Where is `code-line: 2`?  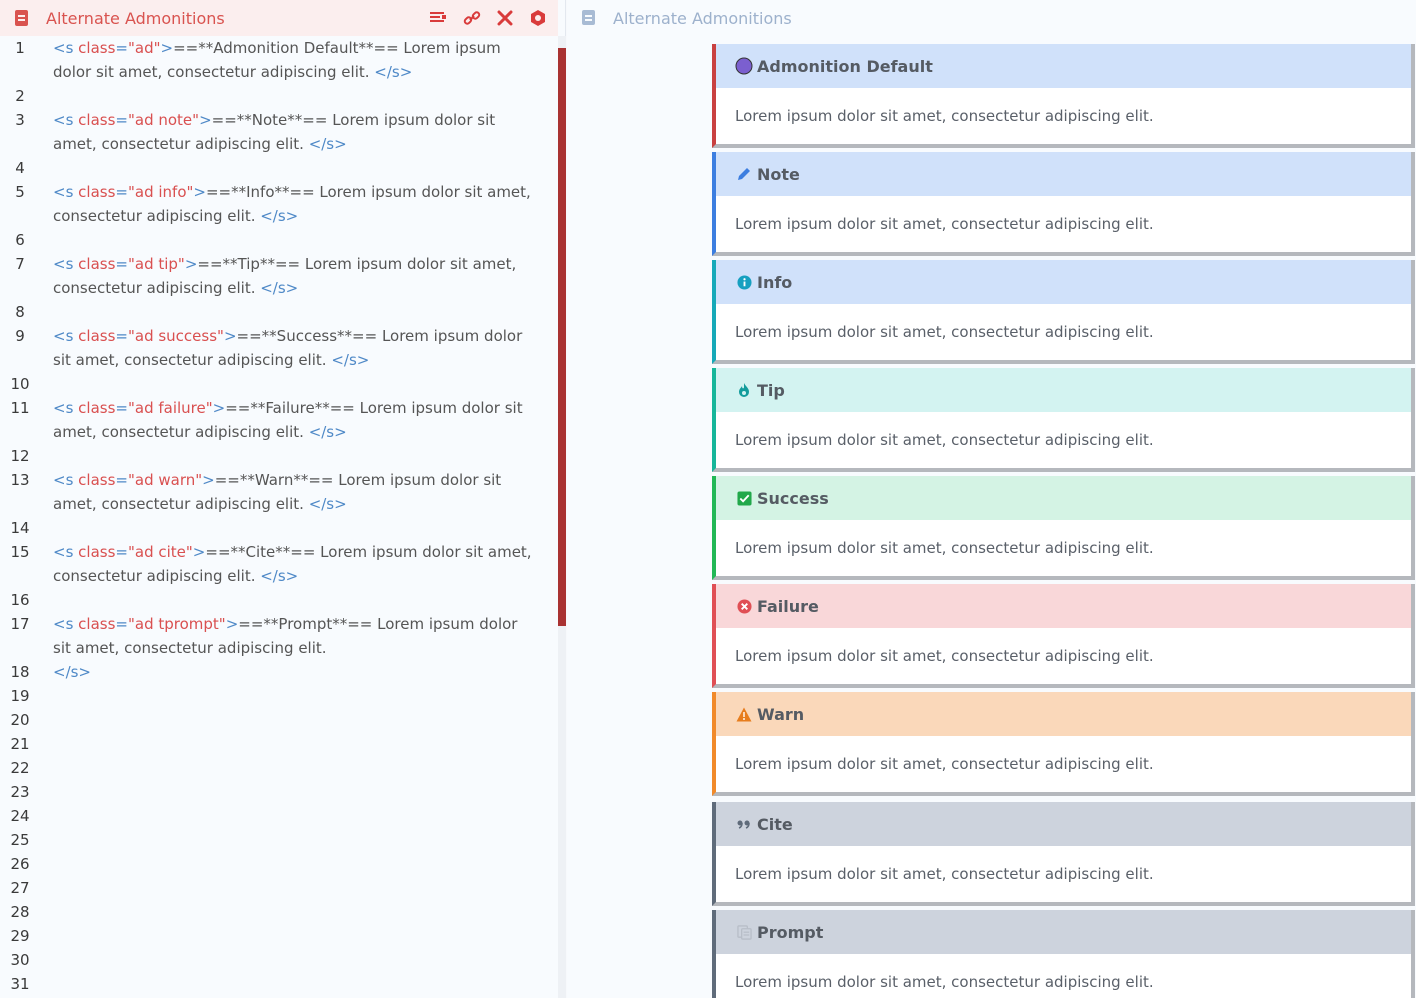
code-line: 2 is located at coordinates (278, 96).